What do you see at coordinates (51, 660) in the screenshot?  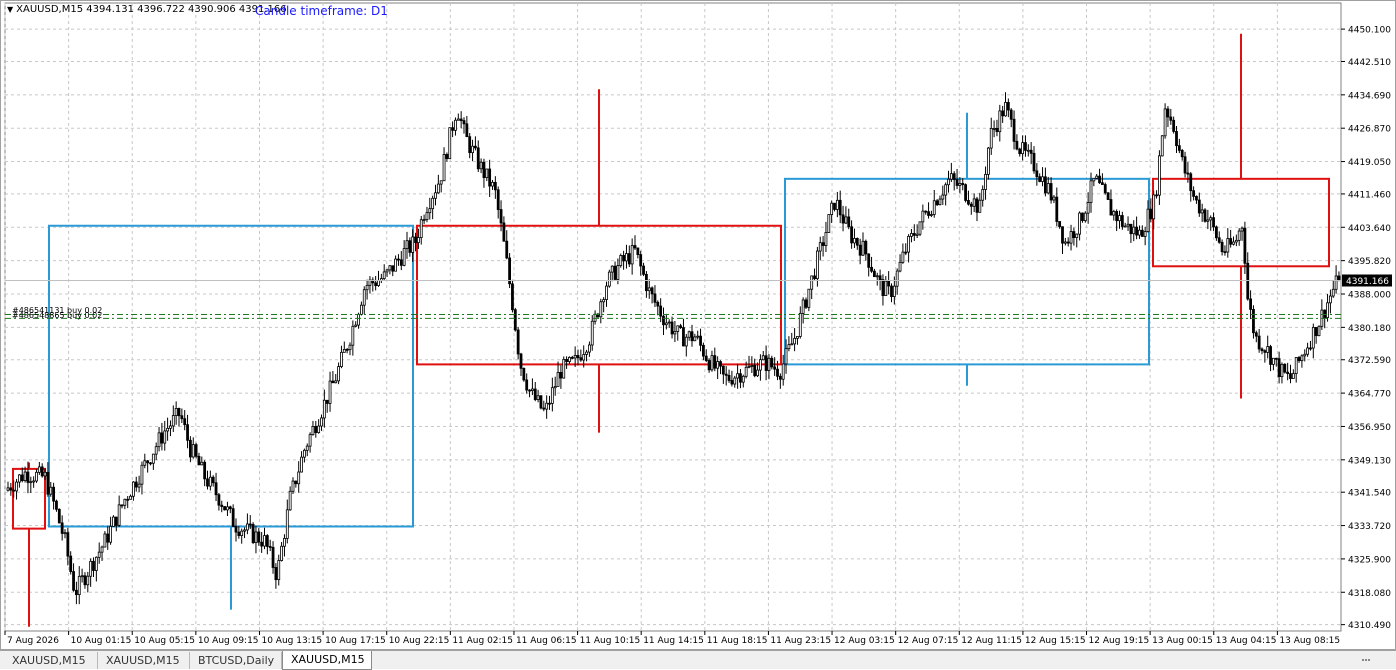 I see `tab-chart-1: XAUUSD,M15` at bounding box center [51, 660].